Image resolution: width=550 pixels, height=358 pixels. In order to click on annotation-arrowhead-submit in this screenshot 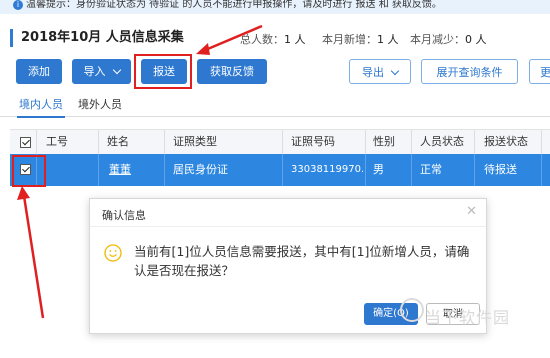, I will do `click(203, 49)`.